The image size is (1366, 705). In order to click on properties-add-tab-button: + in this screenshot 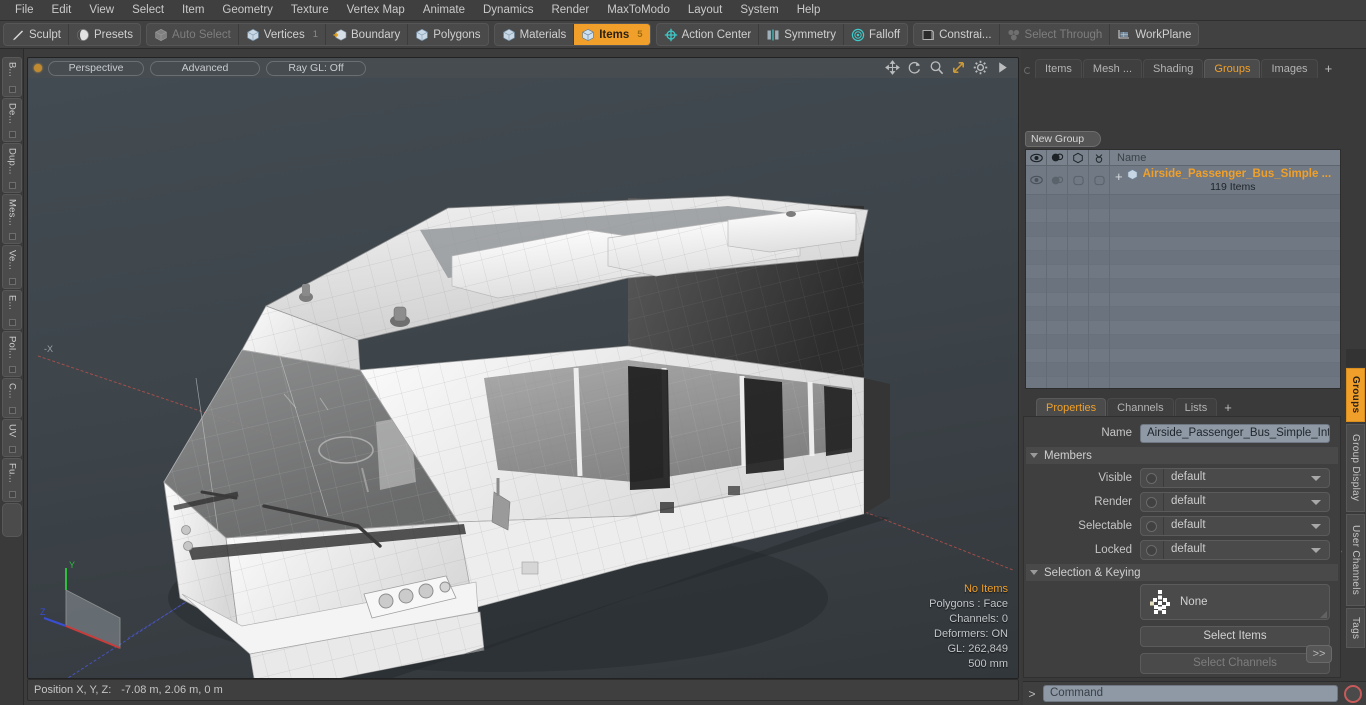, I will do `click(1228, 407)`.